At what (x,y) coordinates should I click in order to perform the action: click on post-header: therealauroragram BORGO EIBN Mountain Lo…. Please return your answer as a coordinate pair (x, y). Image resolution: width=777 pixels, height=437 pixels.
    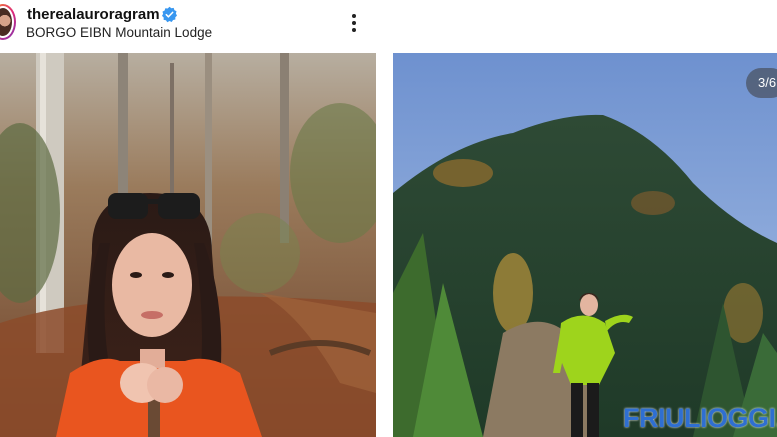
    Looking at the image, I should click on (388, 26).